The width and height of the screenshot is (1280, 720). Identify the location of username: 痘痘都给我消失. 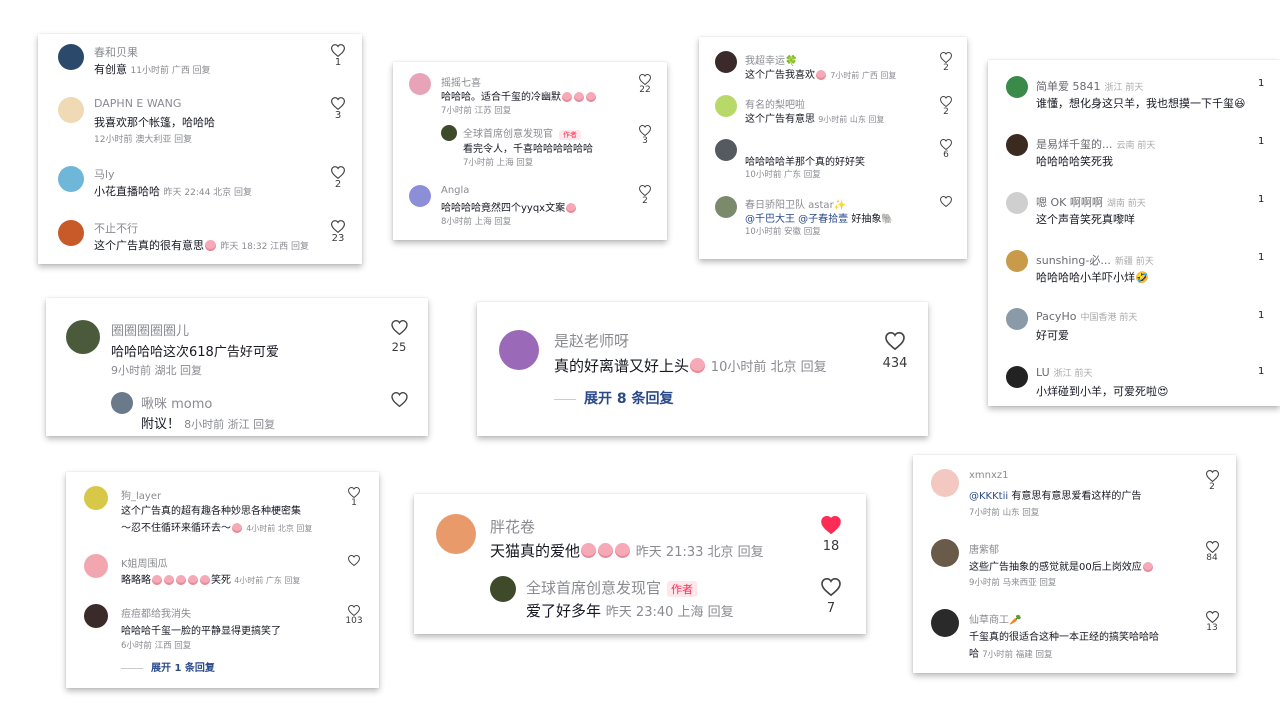
(156, 612).